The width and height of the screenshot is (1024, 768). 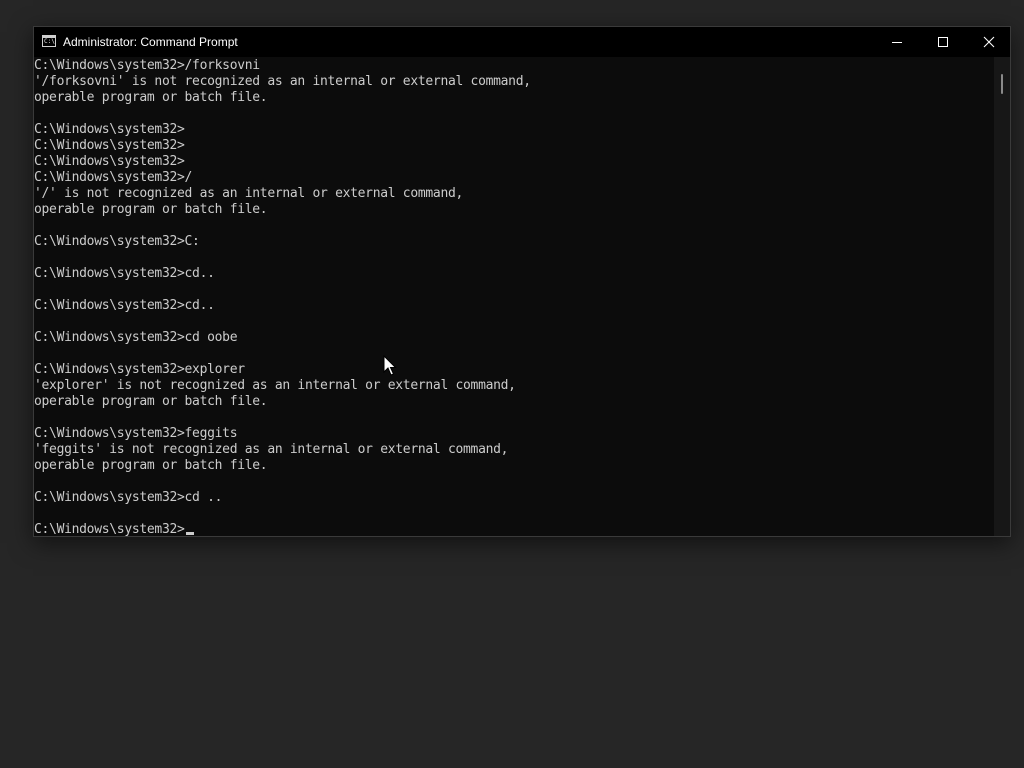 What do you see at coordinates (109, 529) in the screenshot?
I see `current-prompt: C:\Windows\system32>` at bounding box center [109, 529].